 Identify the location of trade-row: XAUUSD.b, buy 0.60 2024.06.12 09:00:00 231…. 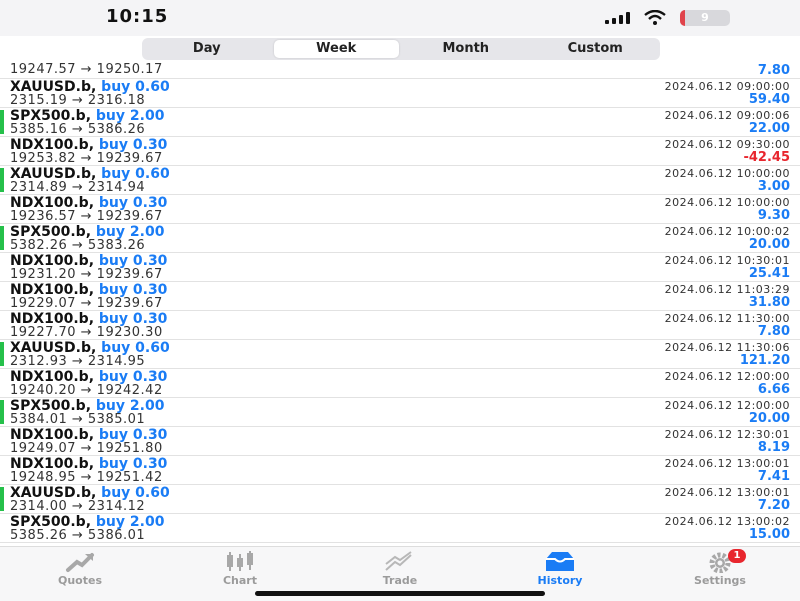
(400, 93).